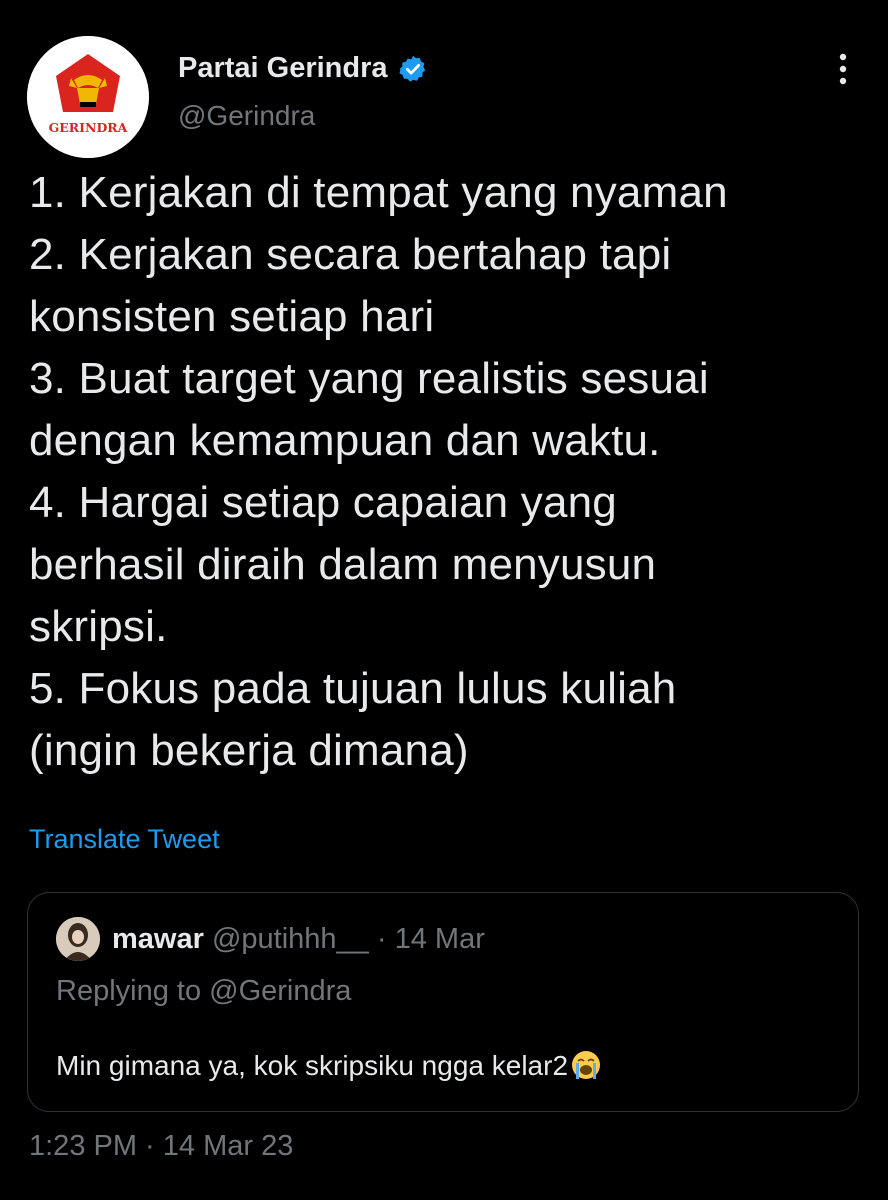 This screenshot has height=1200, width=888. Describe the element at coordinates (78, 939) in the screenshot. I see `quoted-author-avatar` at that location.